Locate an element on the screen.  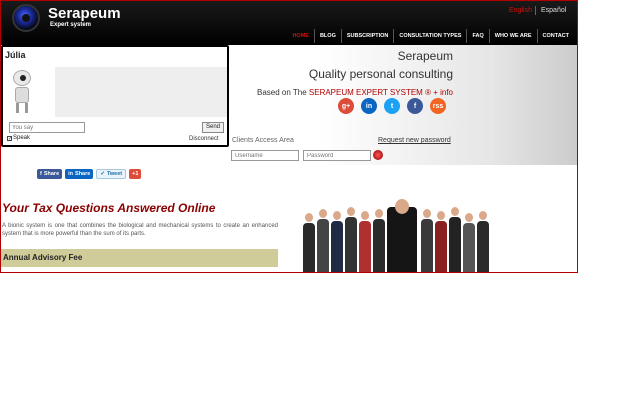
clients-access-label: Clients Access Area is located at coordinates (263, 140).